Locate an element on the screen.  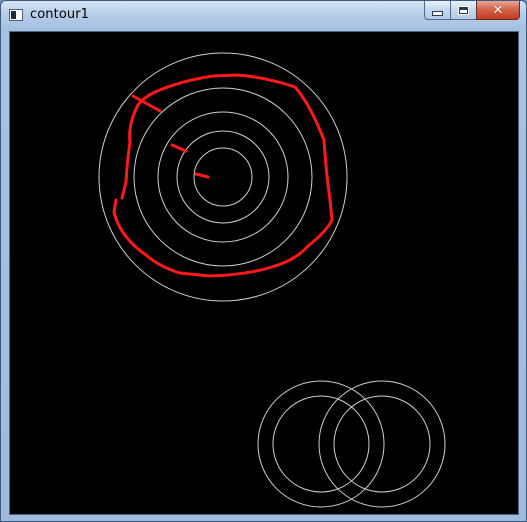
minimize-button is located at coordinates (437, 10).